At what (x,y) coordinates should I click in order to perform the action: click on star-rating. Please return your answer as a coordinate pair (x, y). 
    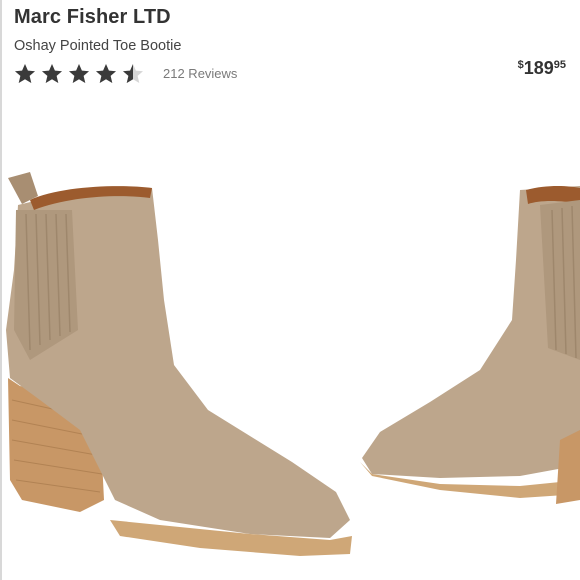
    Looking at the image, I should click on (81, 73).